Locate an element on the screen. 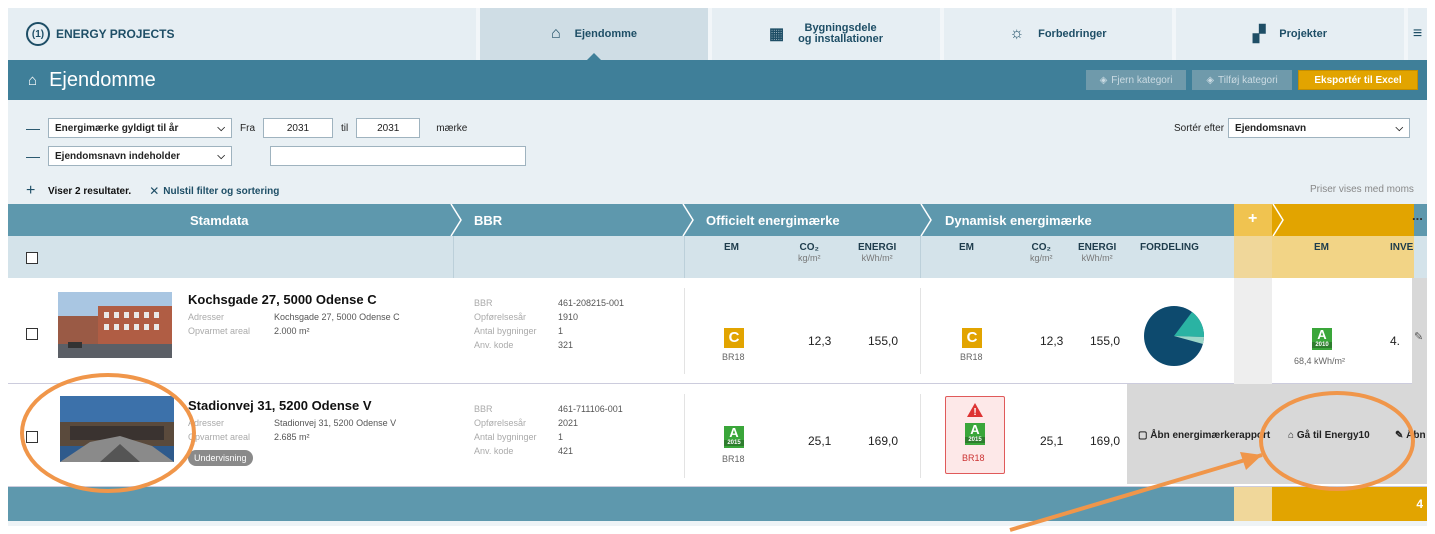  annotation-arrow is located at coordinates (1136, 492).